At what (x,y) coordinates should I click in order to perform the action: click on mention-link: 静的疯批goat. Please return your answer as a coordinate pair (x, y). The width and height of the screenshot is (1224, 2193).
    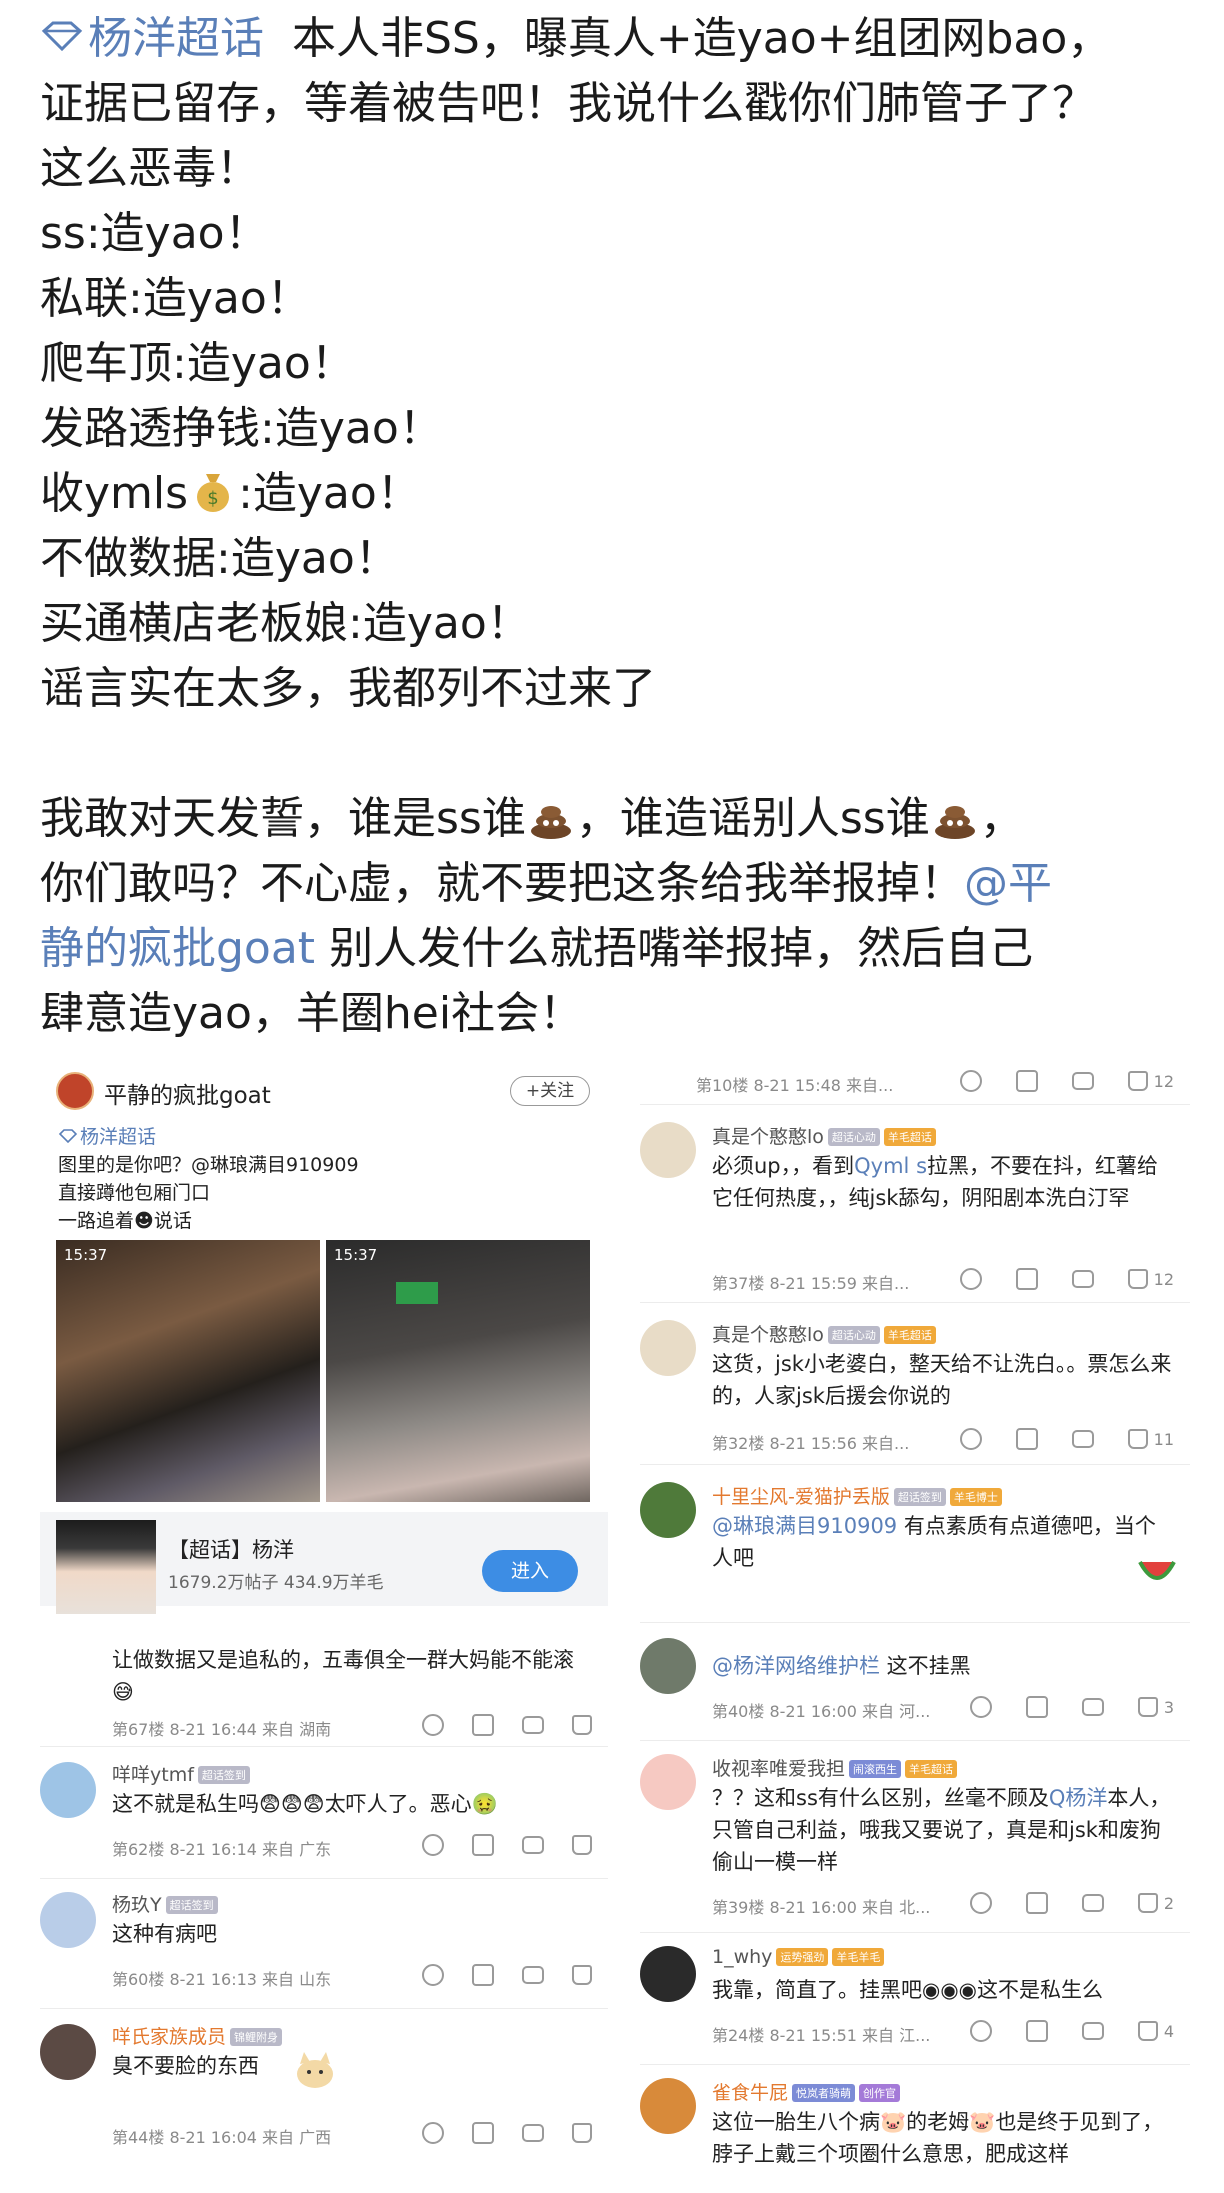
    Looking at the image, I should click on (177, 948).